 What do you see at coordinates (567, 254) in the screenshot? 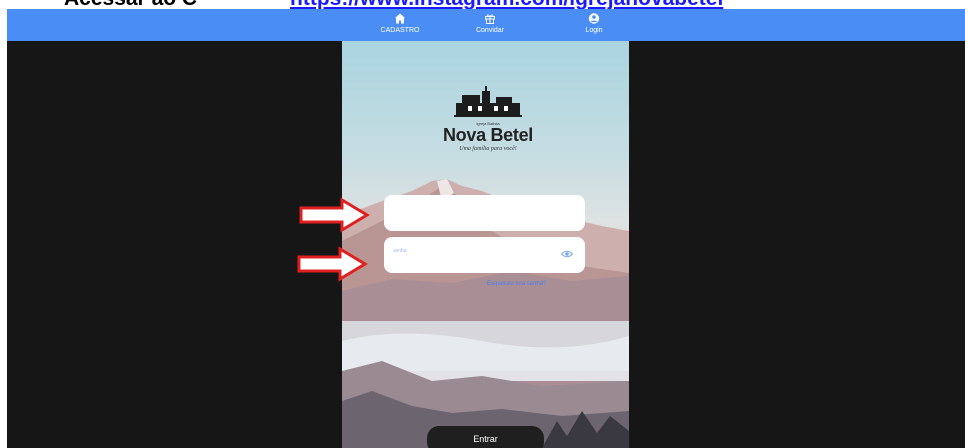
I see `eye-icon` at bounding box center [567, 254].